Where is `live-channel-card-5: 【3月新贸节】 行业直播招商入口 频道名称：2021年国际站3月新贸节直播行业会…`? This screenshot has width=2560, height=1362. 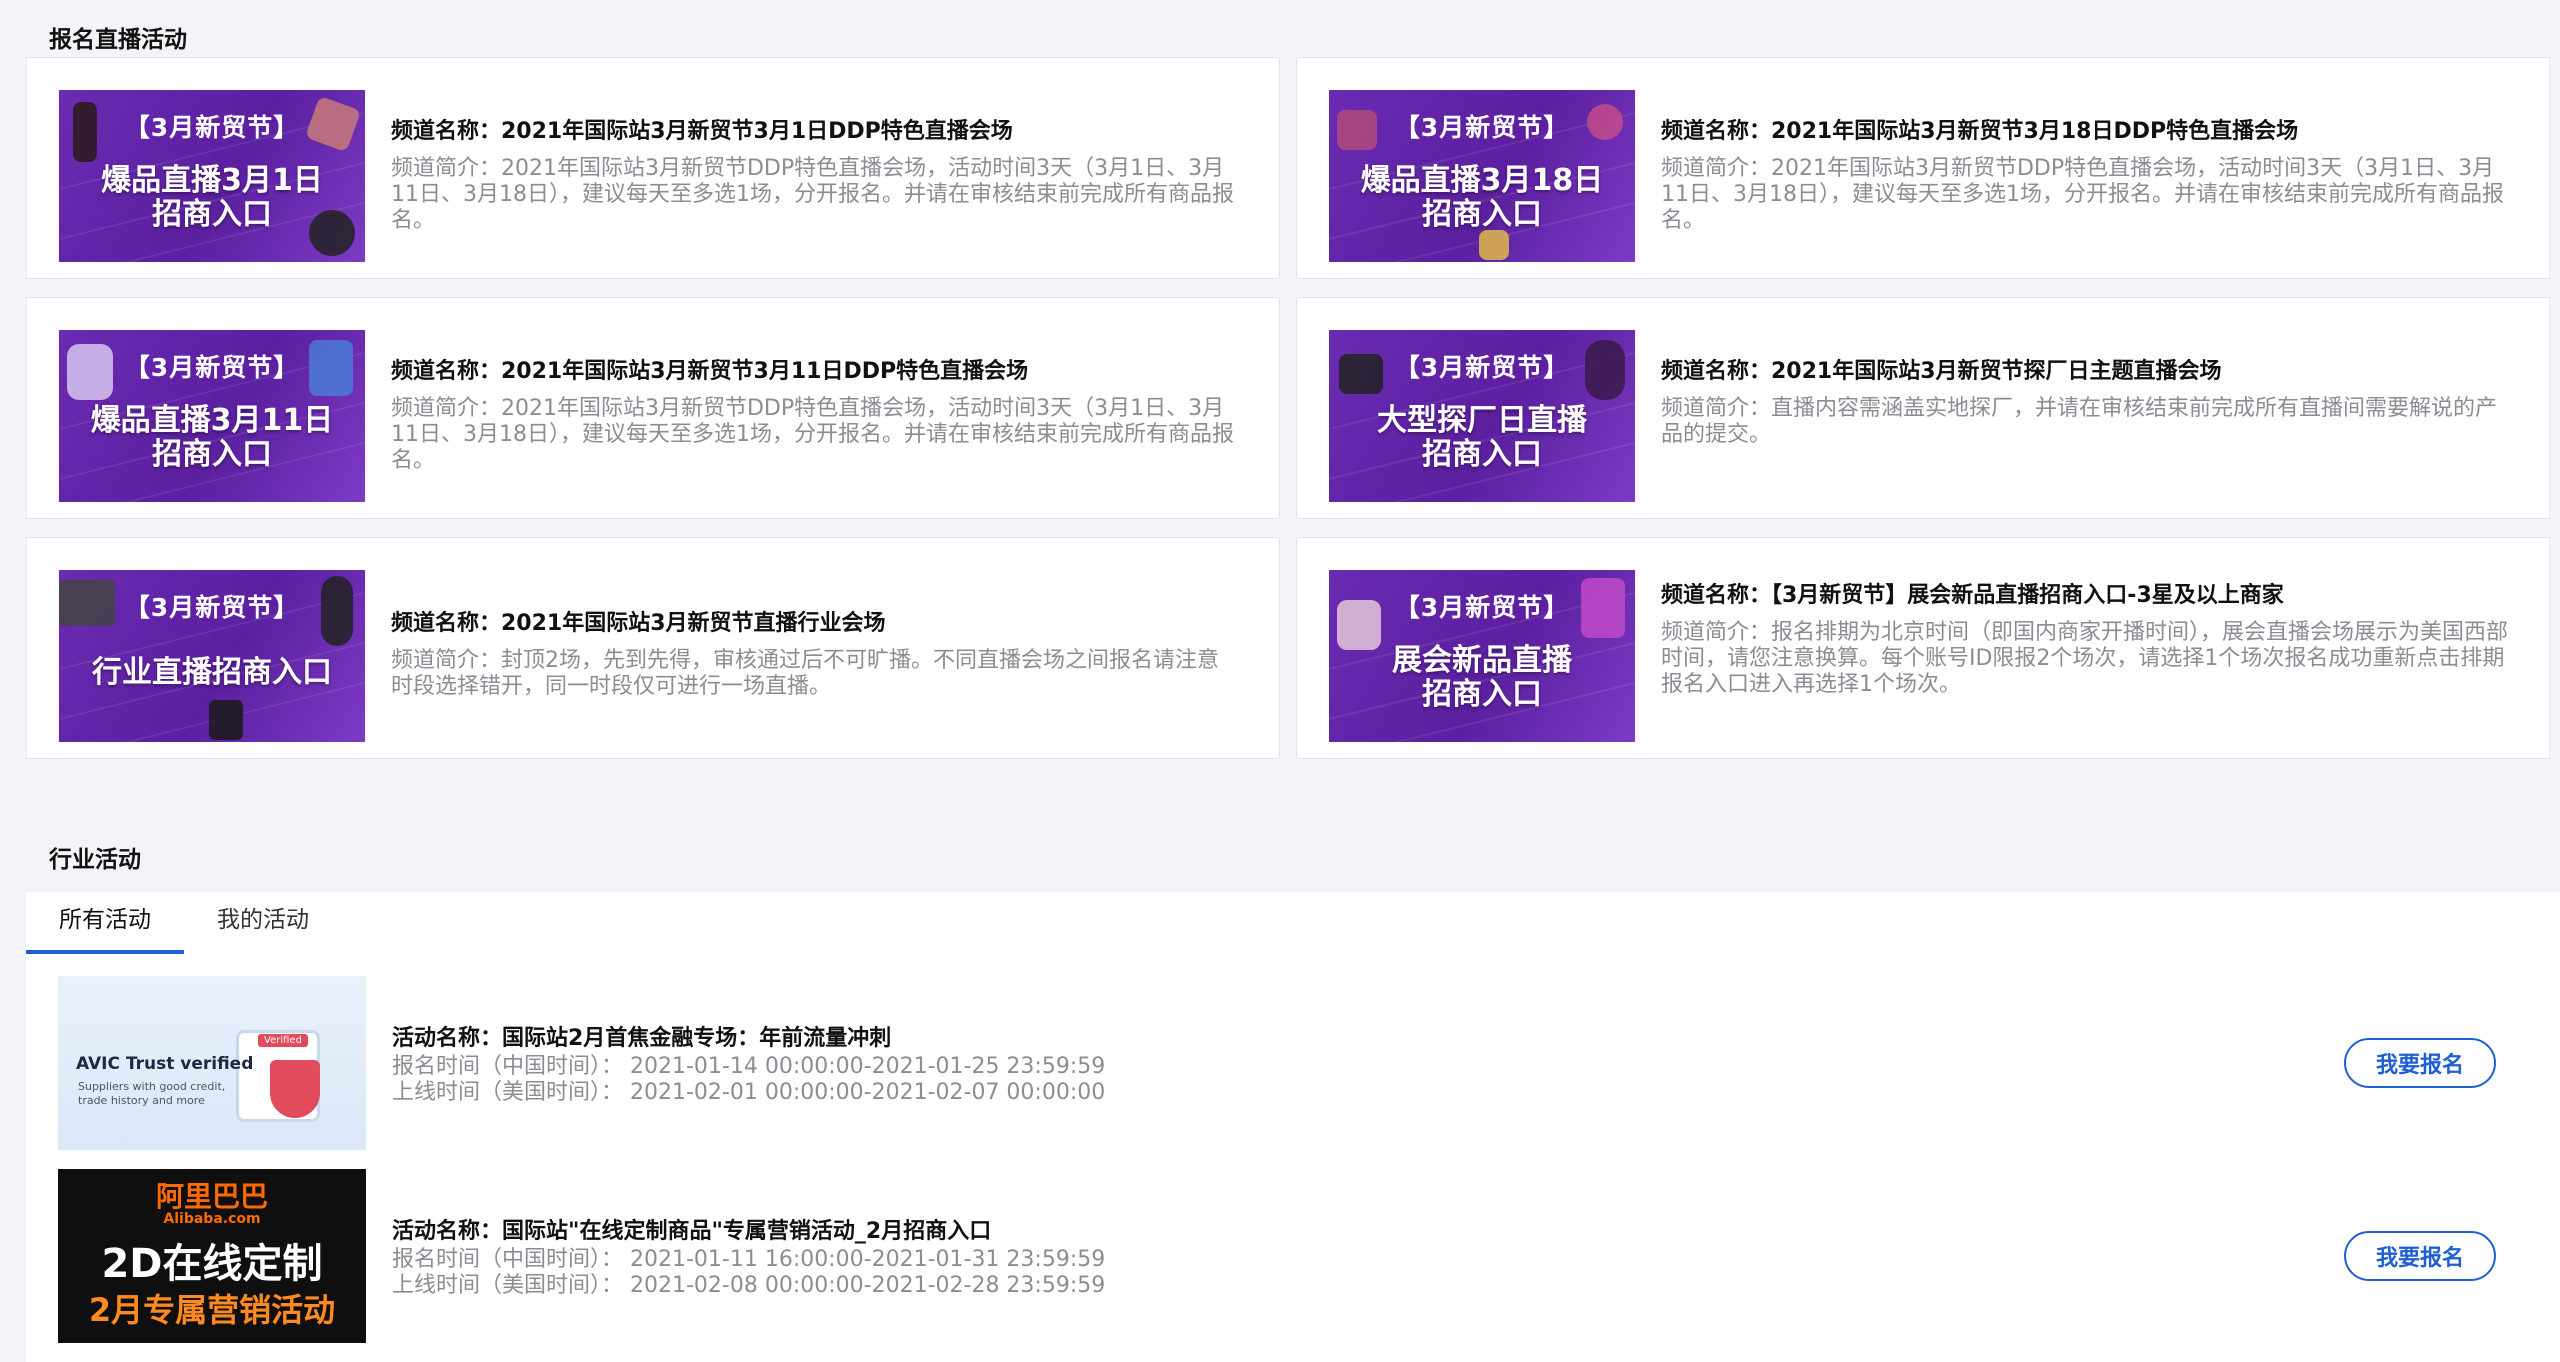
live-channel-card-5: 【3月新贸节】 行业直播招商入口 频道名称：2021年国际站3月新贸节直播行业会… is located at coordinates (653, 648).